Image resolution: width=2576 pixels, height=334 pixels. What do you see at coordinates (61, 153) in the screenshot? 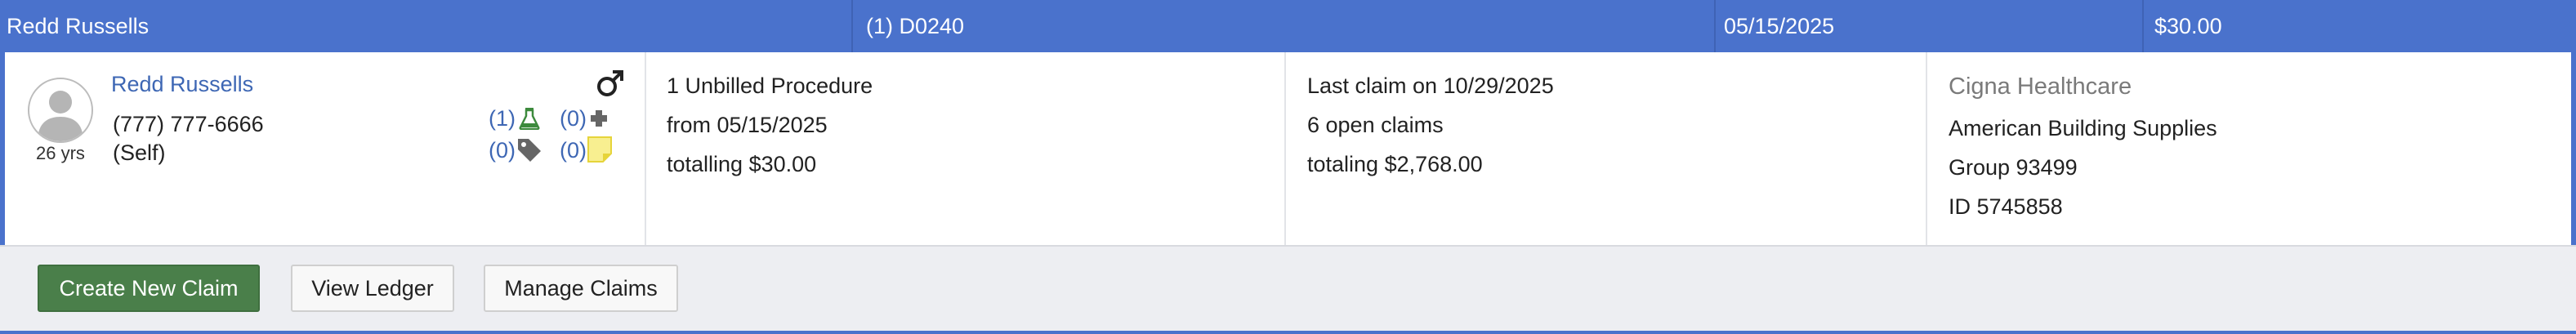
I see `patient-age: 26 yrs` at bounding box center [61, 153].